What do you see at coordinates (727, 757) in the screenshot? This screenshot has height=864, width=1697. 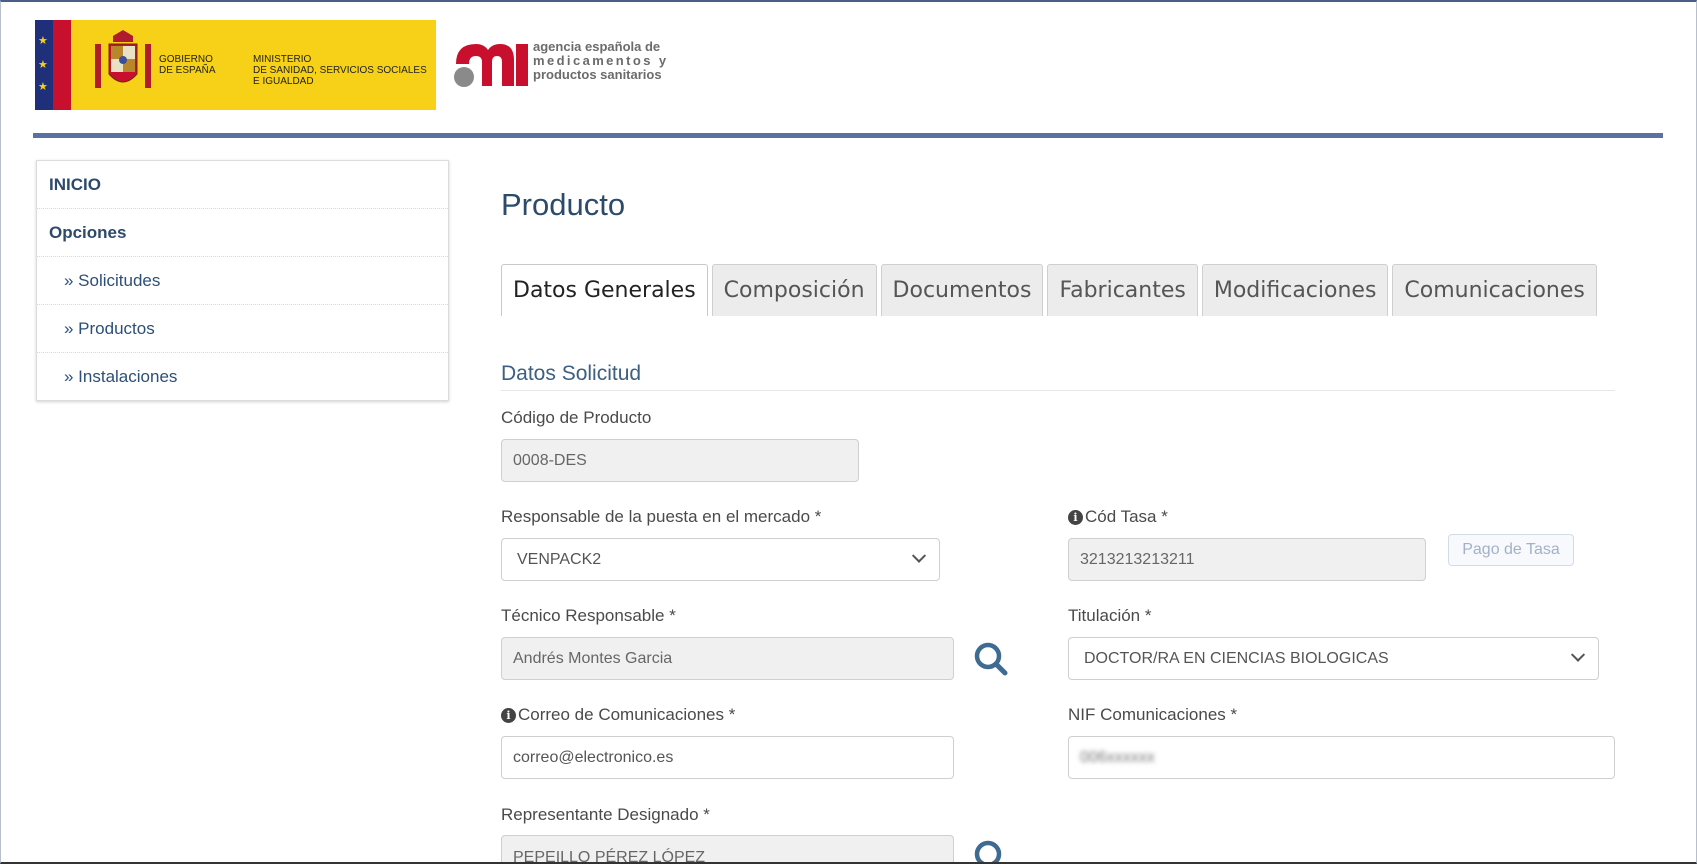 I see `correo-field: correo@electronico.es` at bounding box center [727, 757].